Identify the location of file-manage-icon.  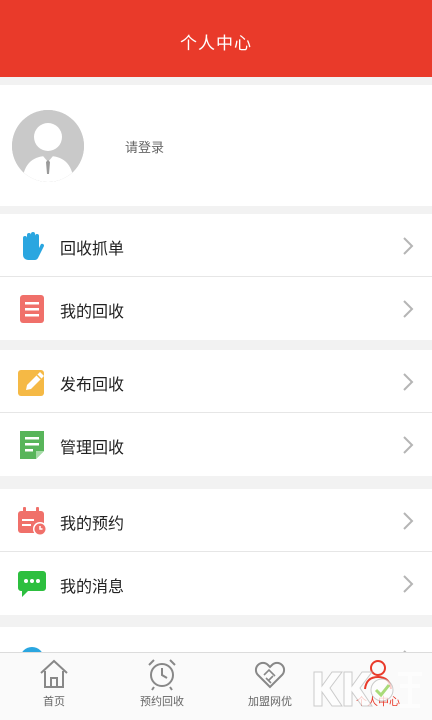
(32, 445).